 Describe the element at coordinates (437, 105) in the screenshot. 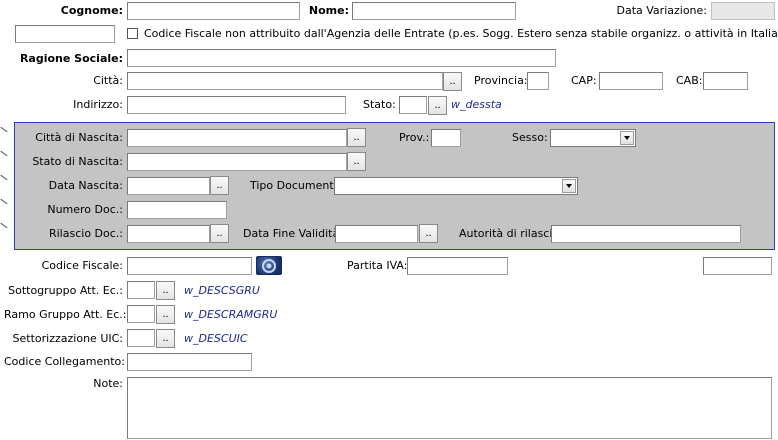

I see `stato-zoom-button: ..` at that location.